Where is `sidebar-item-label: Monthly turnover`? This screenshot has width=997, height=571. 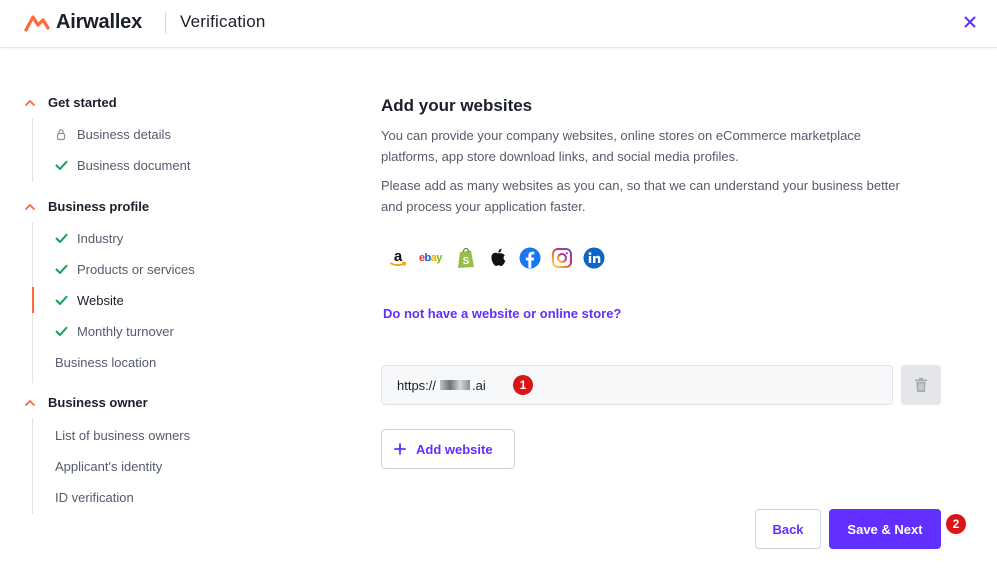
sidebar-item-label: Monthly turnover is located at coordinates (125, 331).